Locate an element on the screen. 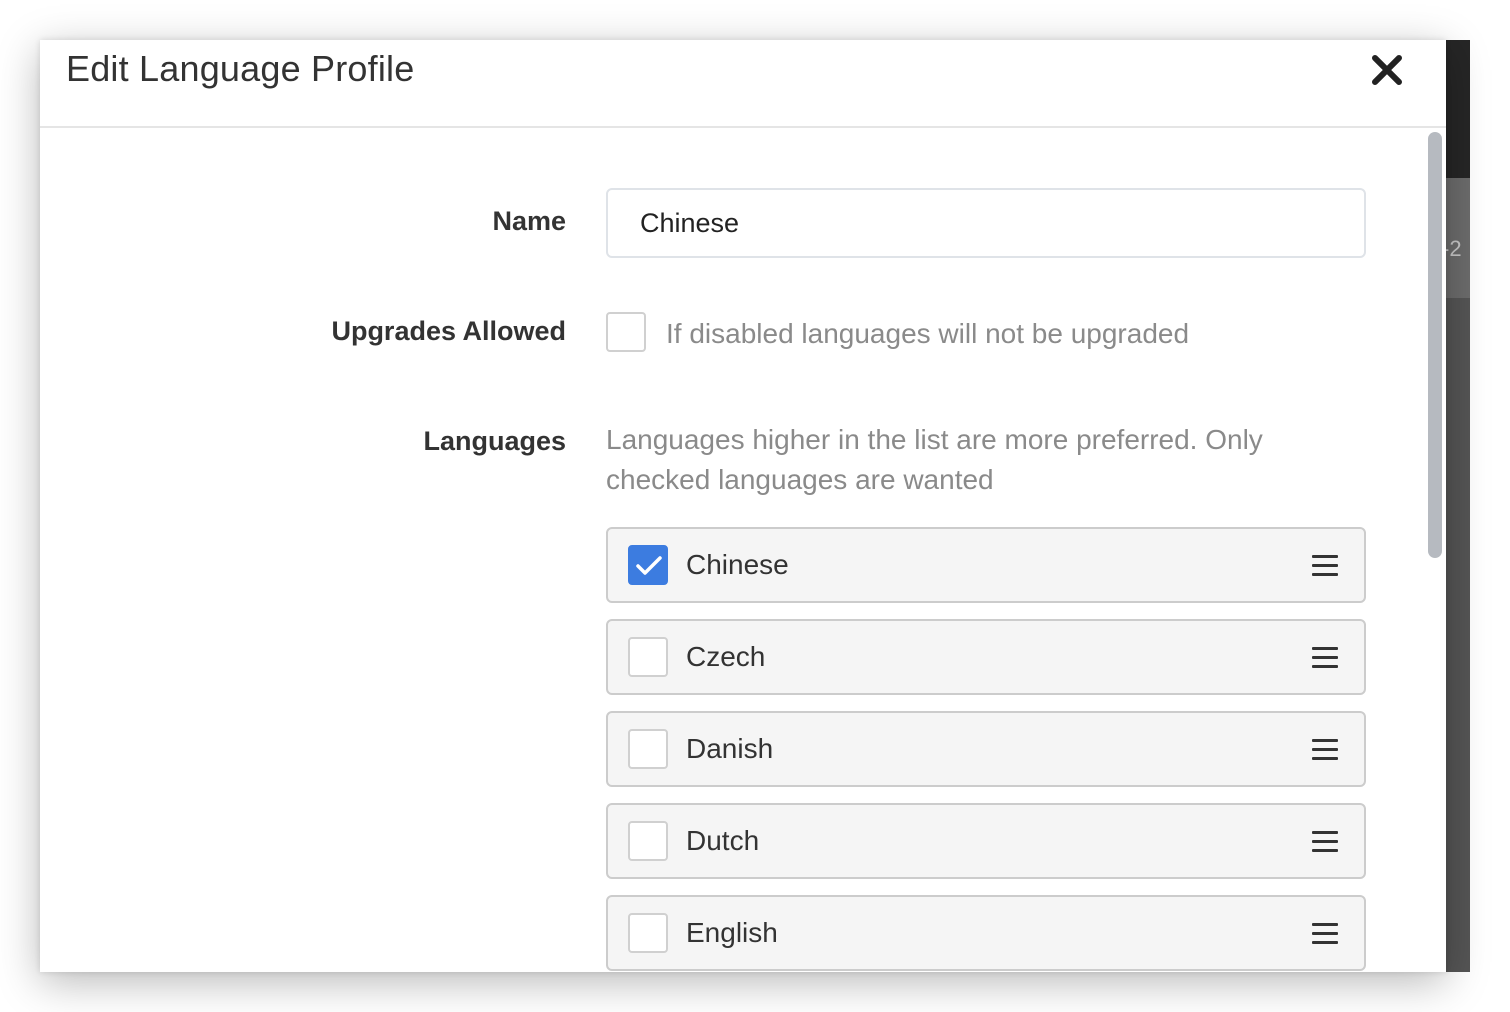  name-label: Name is located at coordinates (529, 221).